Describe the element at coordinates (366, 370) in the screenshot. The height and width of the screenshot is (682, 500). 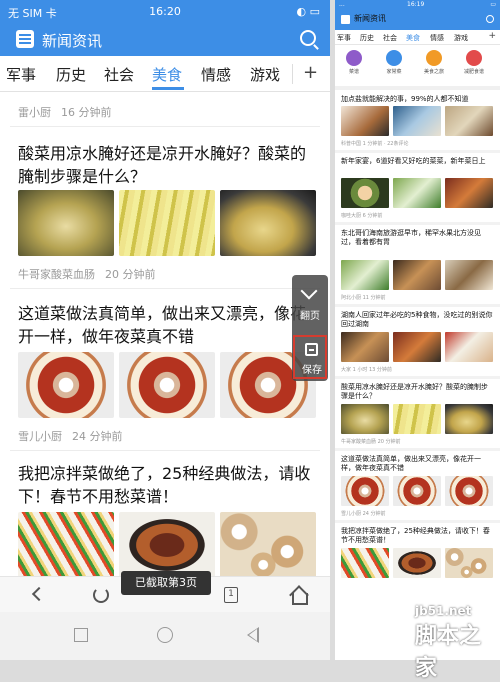
I see `article-meta: 大家 1 小时 13 分钟前` at that location.